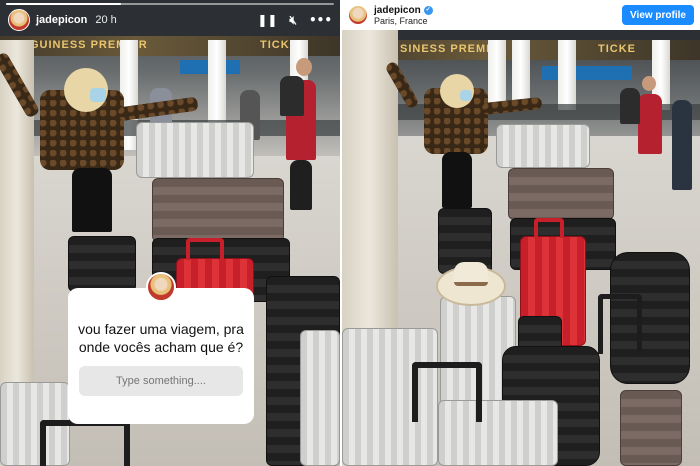 This screenshot has height=466, width=700. What do you see at coordinates (320, 20) in the screenshot?
I see `more-icon: •••` at bounding box center [320, 20].